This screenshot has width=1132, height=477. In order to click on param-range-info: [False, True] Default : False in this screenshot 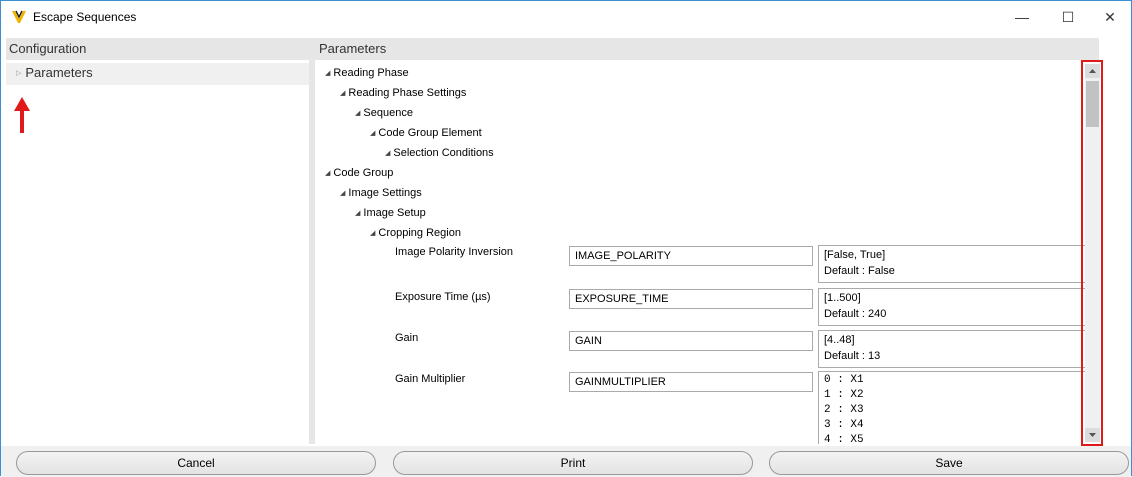, I will do `click(951, 264)`.